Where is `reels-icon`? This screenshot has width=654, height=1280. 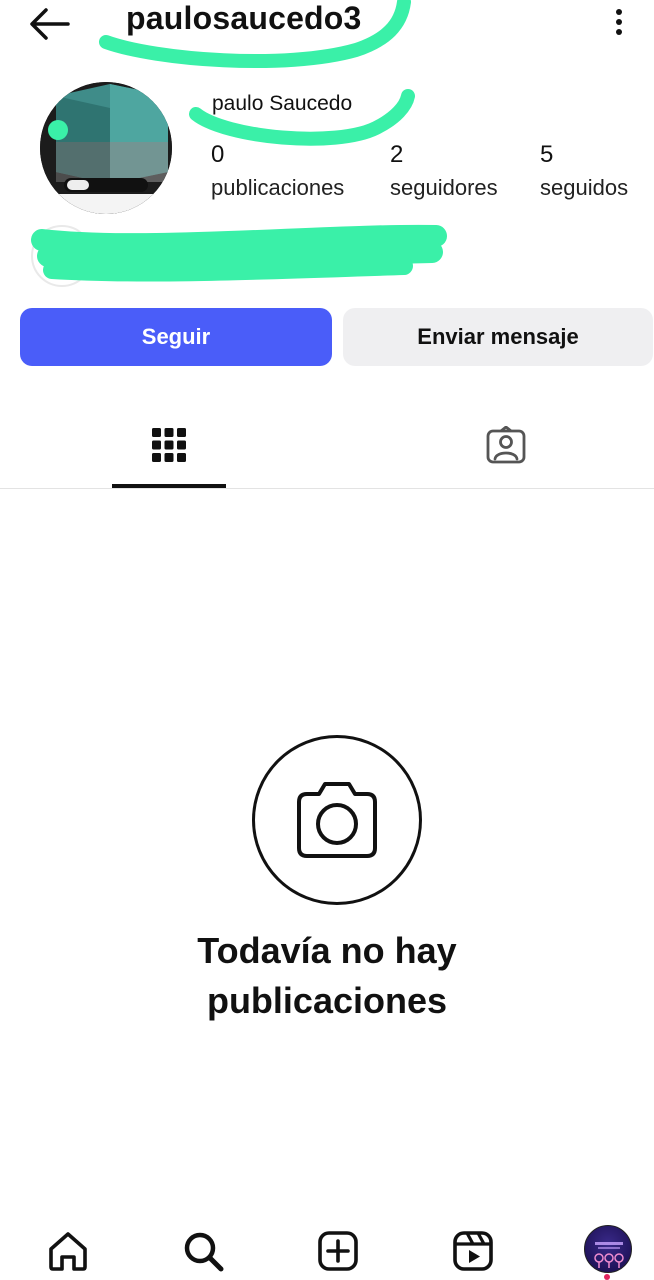
reels-icon is located at coordinates (473, 1251).